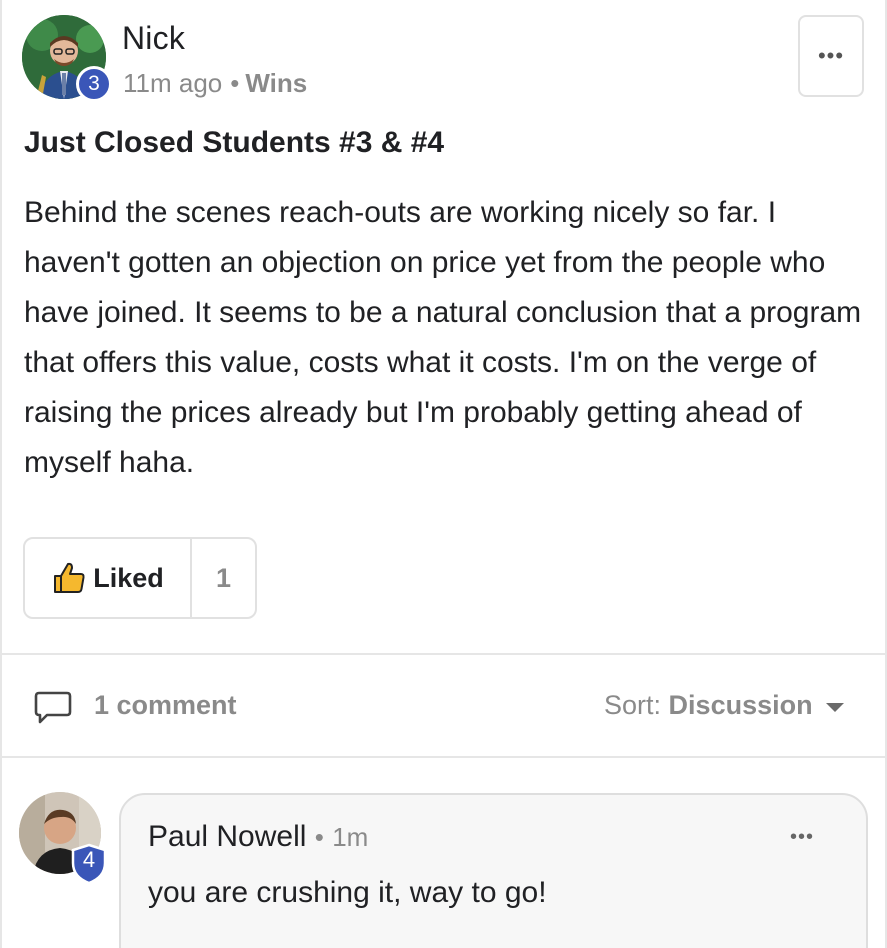  Describe the element at coordinates (633, 705) in the screenshot. I see `sort-prefix: Sort:` at that location.